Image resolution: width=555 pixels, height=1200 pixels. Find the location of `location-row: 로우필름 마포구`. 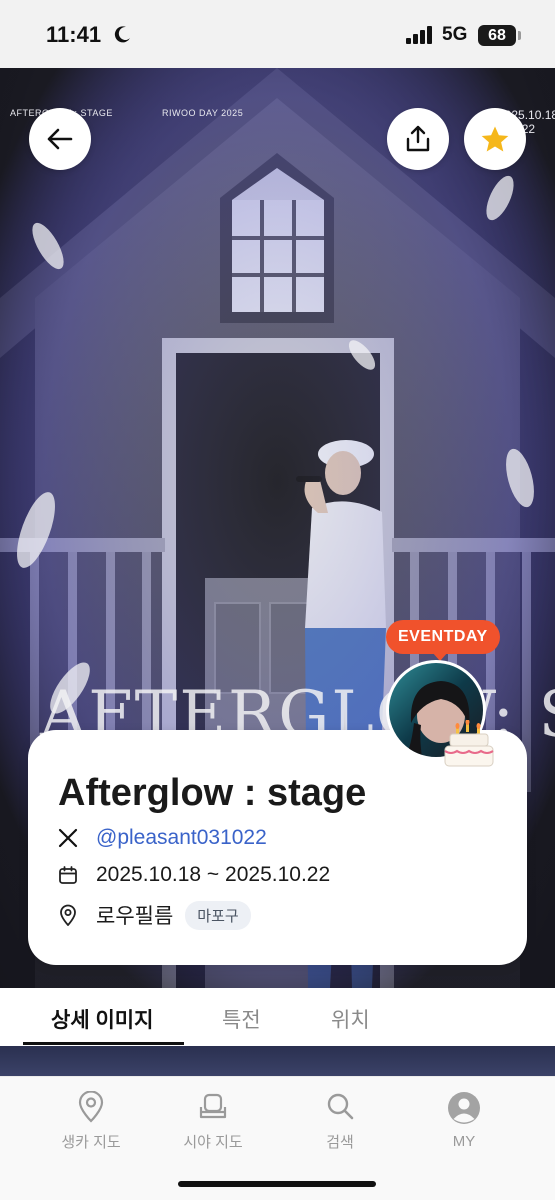

location-row: 로우필름 마포구 is located at coordinates (154, 915).